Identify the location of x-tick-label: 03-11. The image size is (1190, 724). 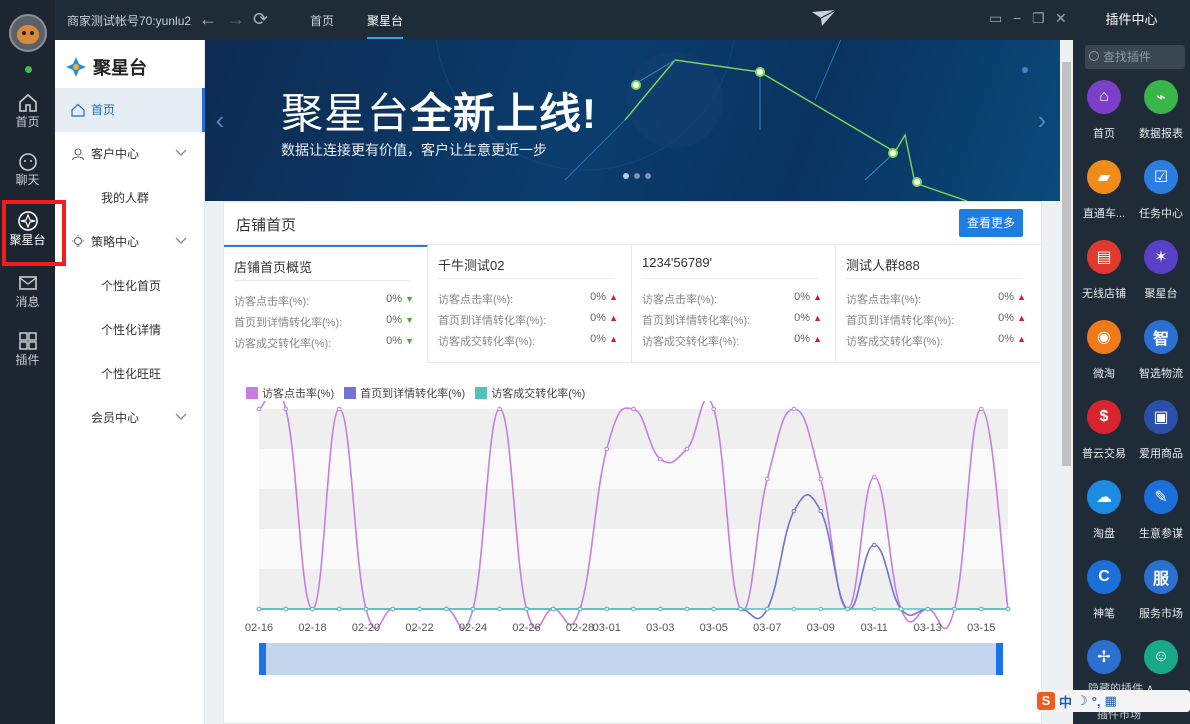
(874, 628).